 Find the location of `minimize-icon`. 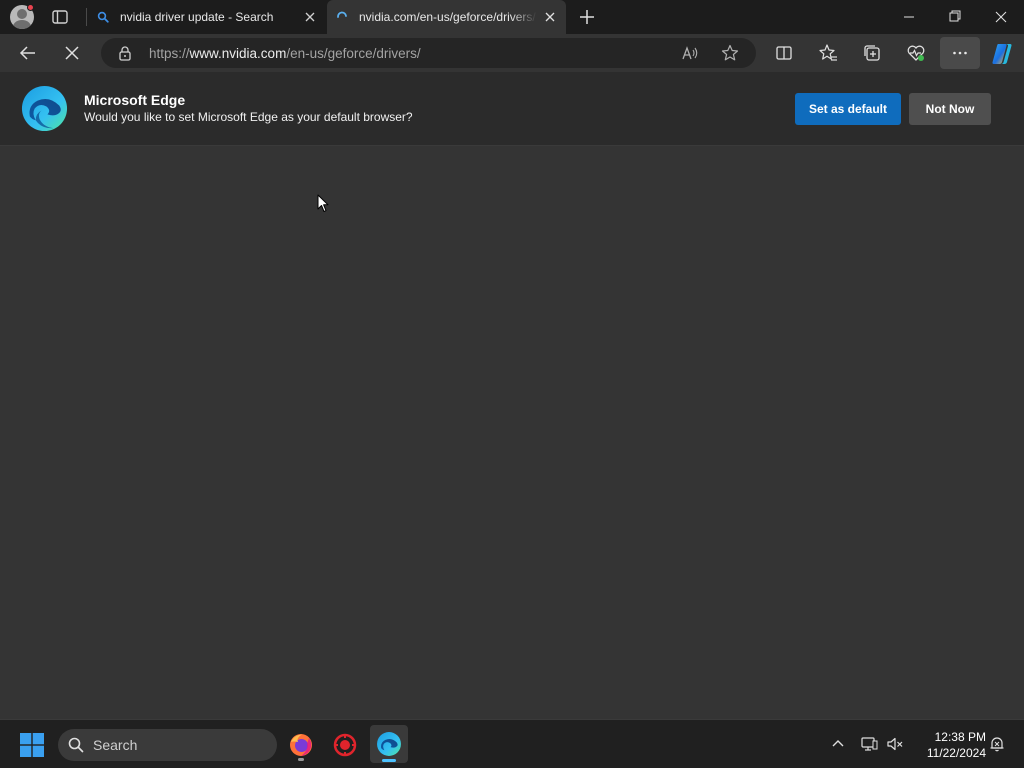

minimize-icon is located at coordinates (909, 17).